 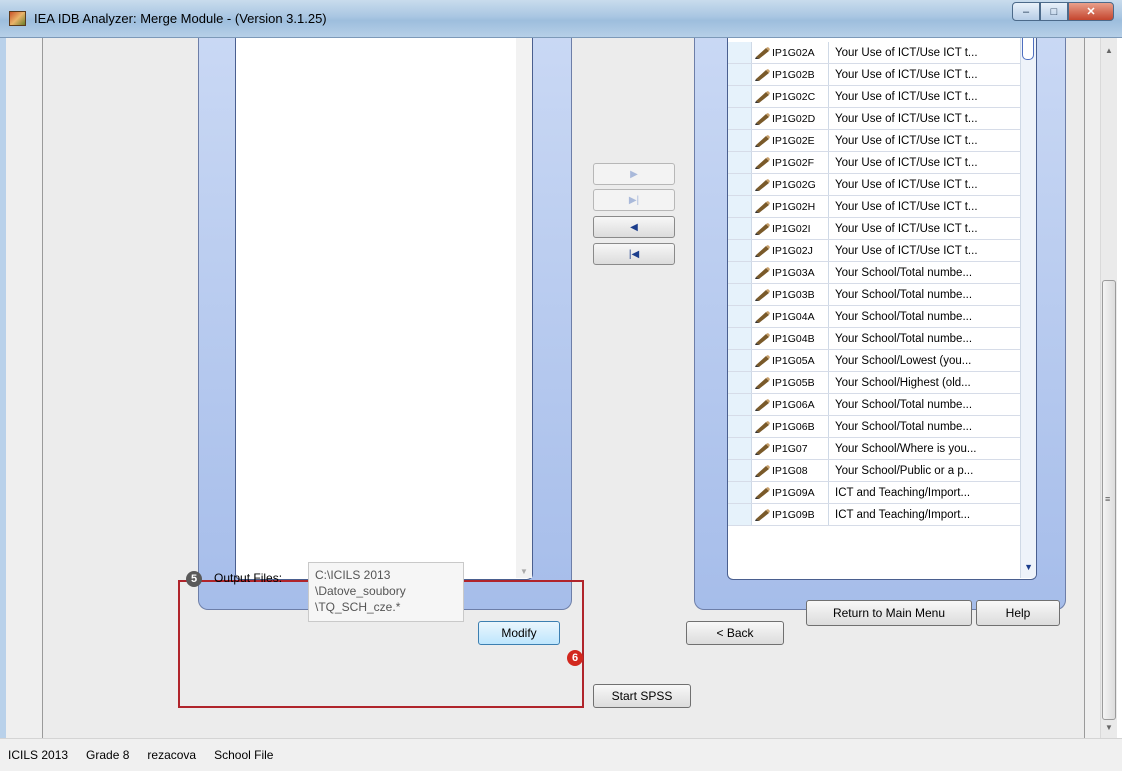 What do you see at coordinates (108, 755) in the screenshot?
I see `status-grade: Grade 8` at bounding box center [108, 755].